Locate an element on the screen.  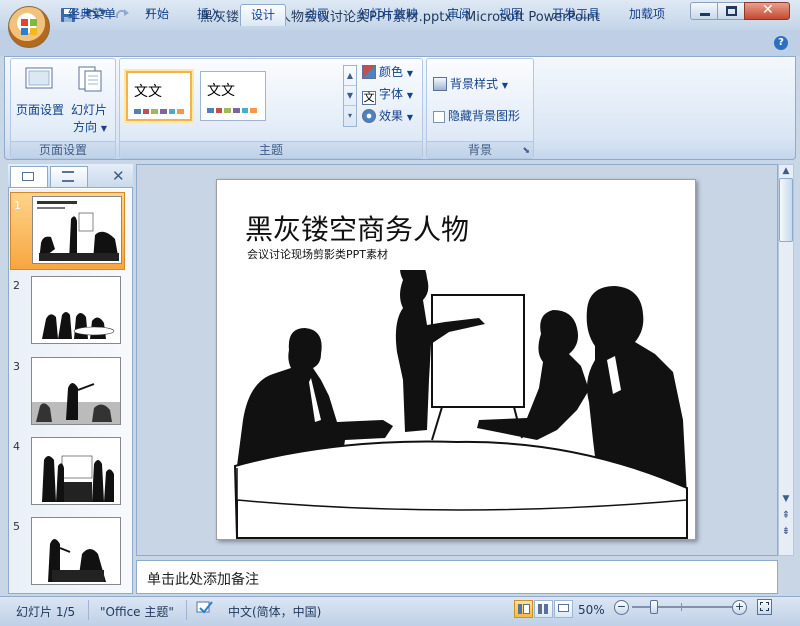
zoom-in-icon: + is located at coordinates (739, 607).